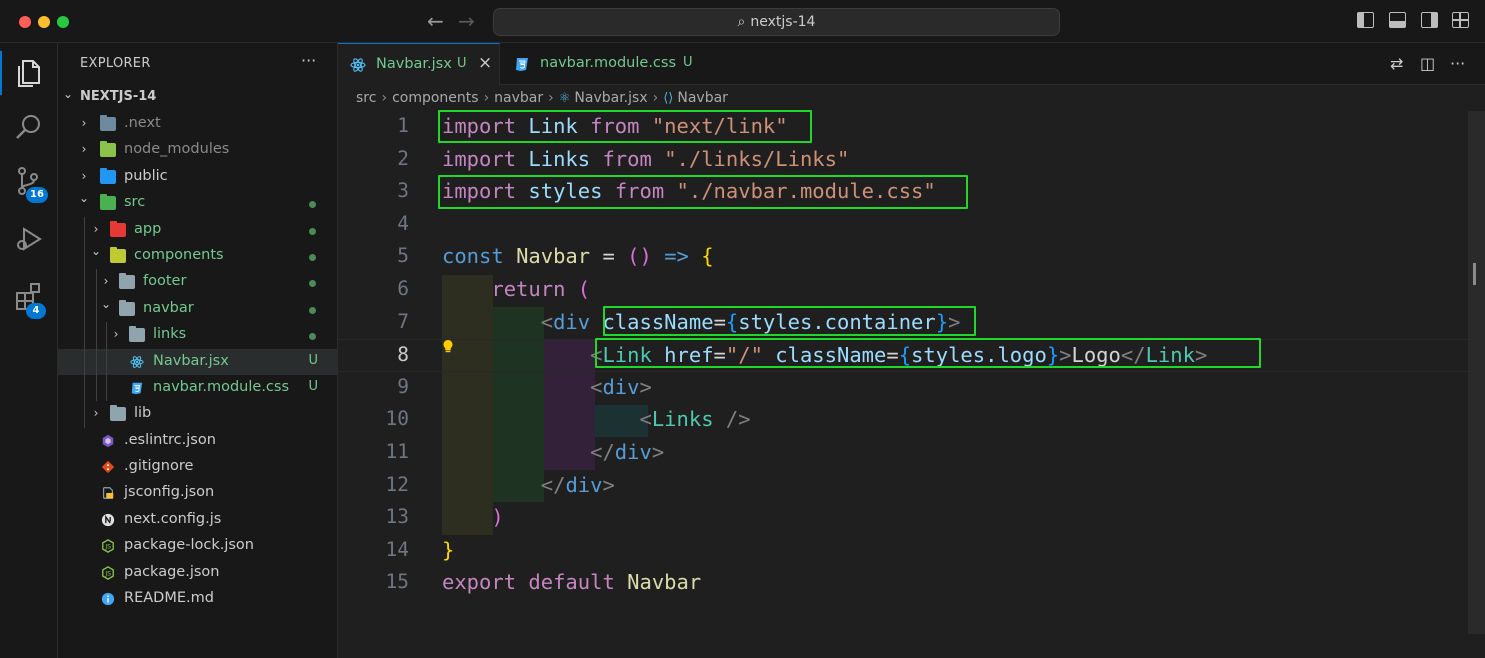 The width and height of the screenshot is (1485, 658). Describe the element at coordinates (911, 290) in the screenshot. I see `code-line: 6 return (` at that location.